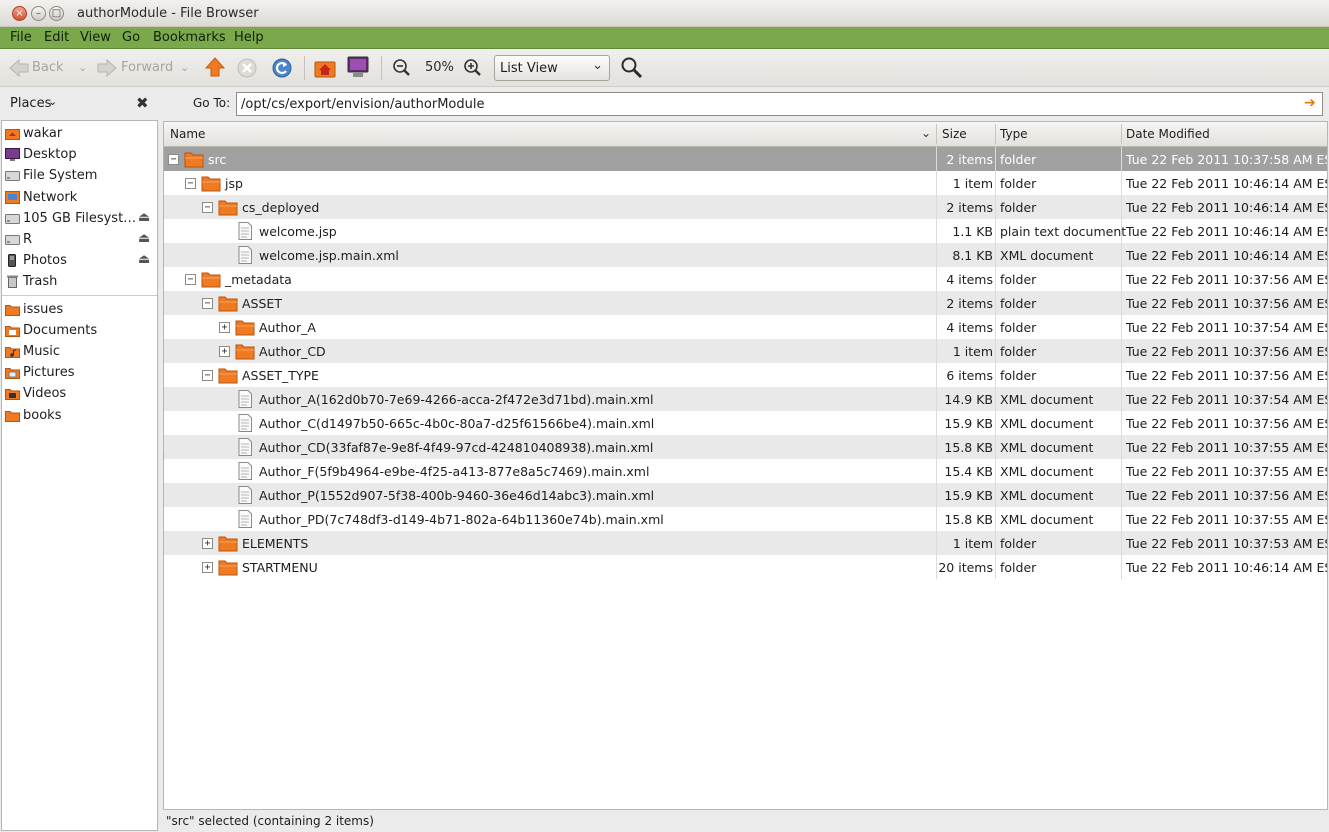 This screenshot has width=1329, height=832. What do you see at coordinates (79, 197) in the screenshot?
I see `sidebar-item: Network` at bounding box center [79, 197].